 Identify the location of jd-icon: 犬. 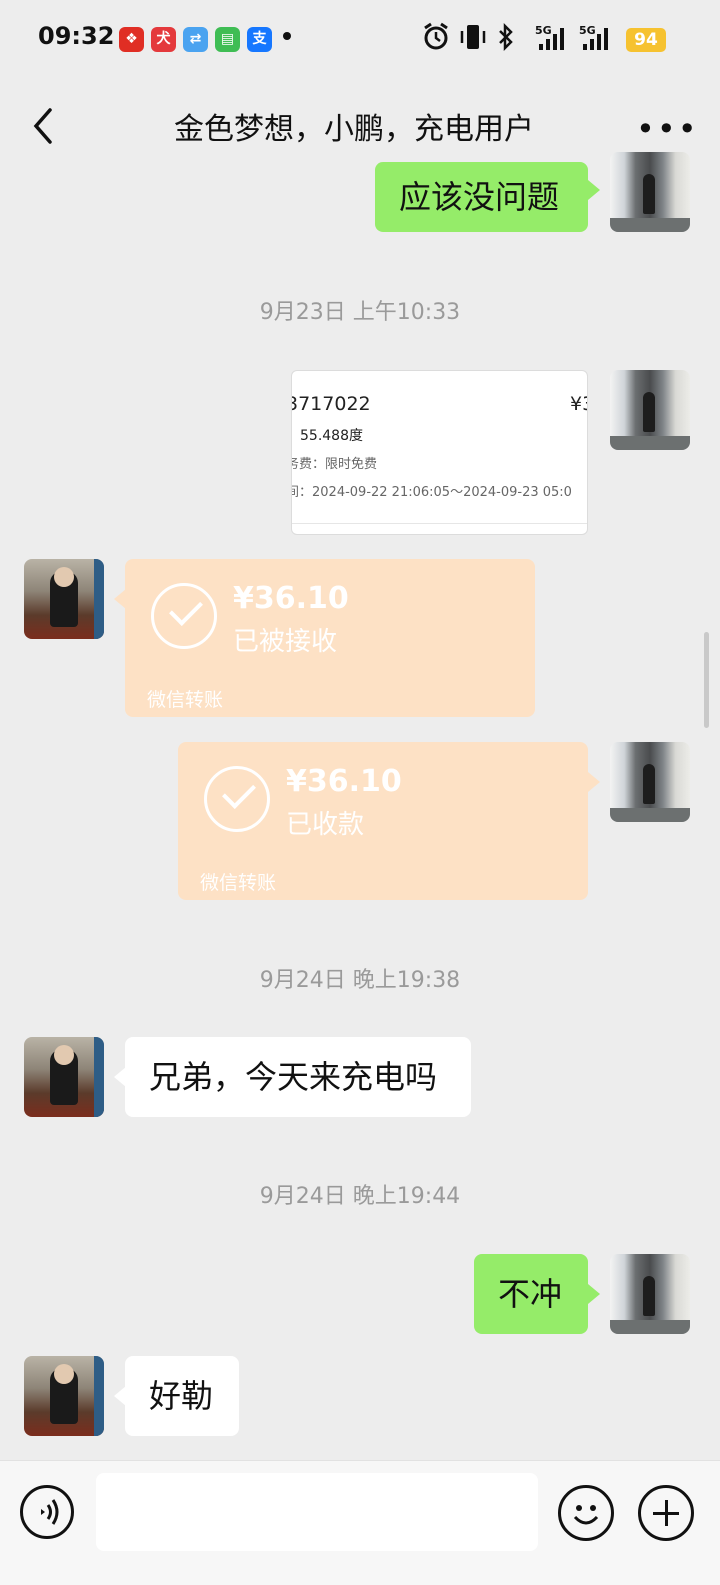
(163, 39).